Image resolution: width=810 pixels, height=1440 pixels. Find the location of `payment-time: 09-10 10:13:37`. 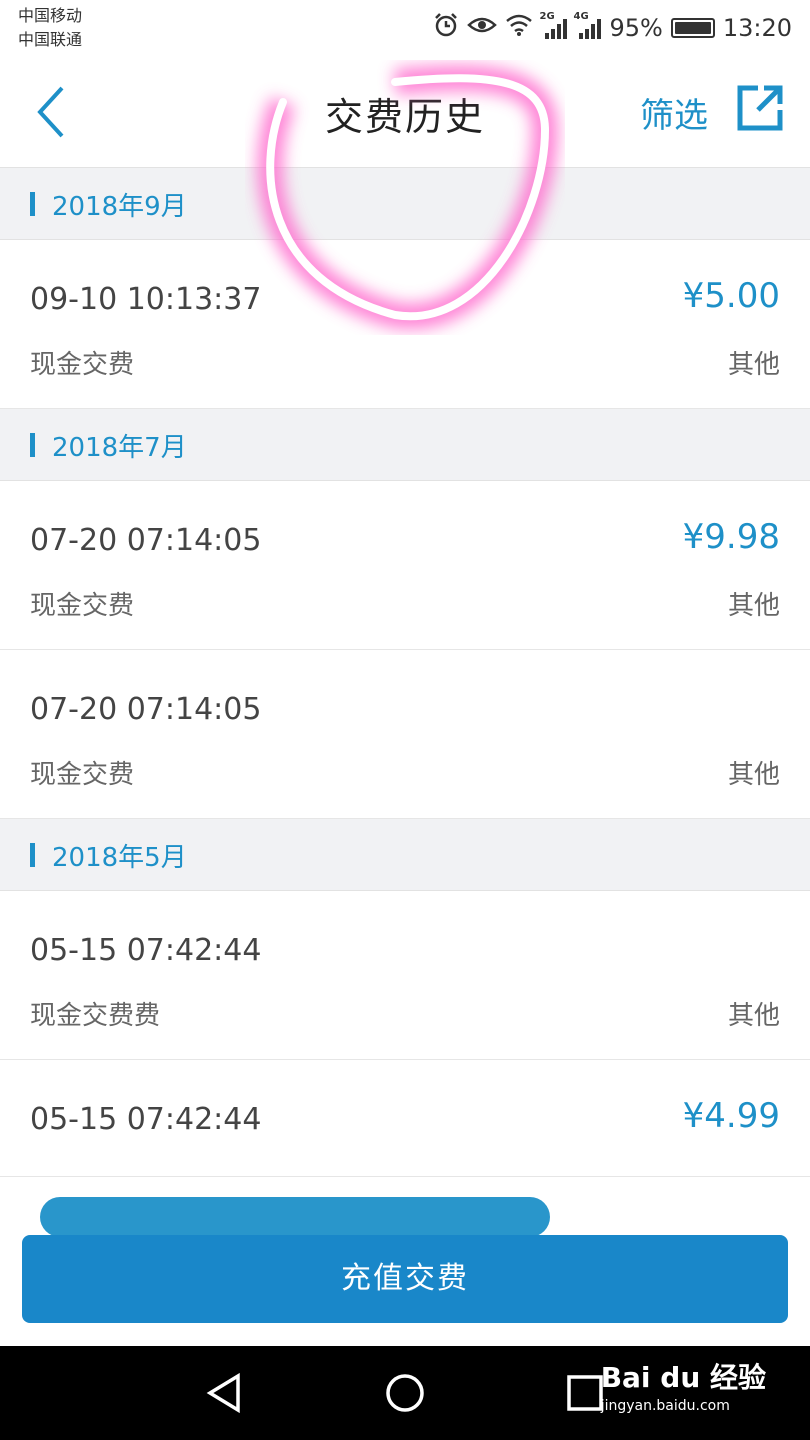

payment-time: 09-10 10:13:37 is located at coordinates (146, 299).